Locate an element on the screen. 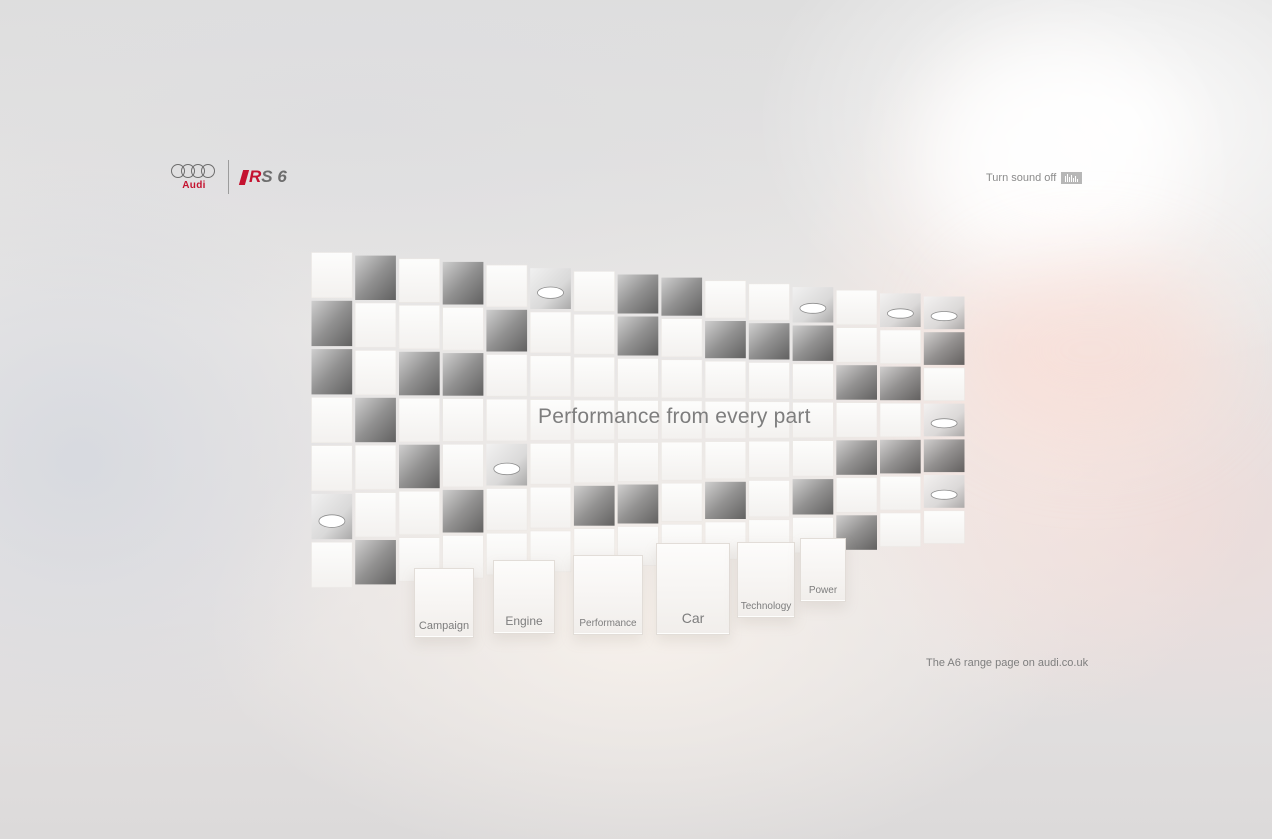  nav-tile-power: Power is located at coordinates (823, 570).